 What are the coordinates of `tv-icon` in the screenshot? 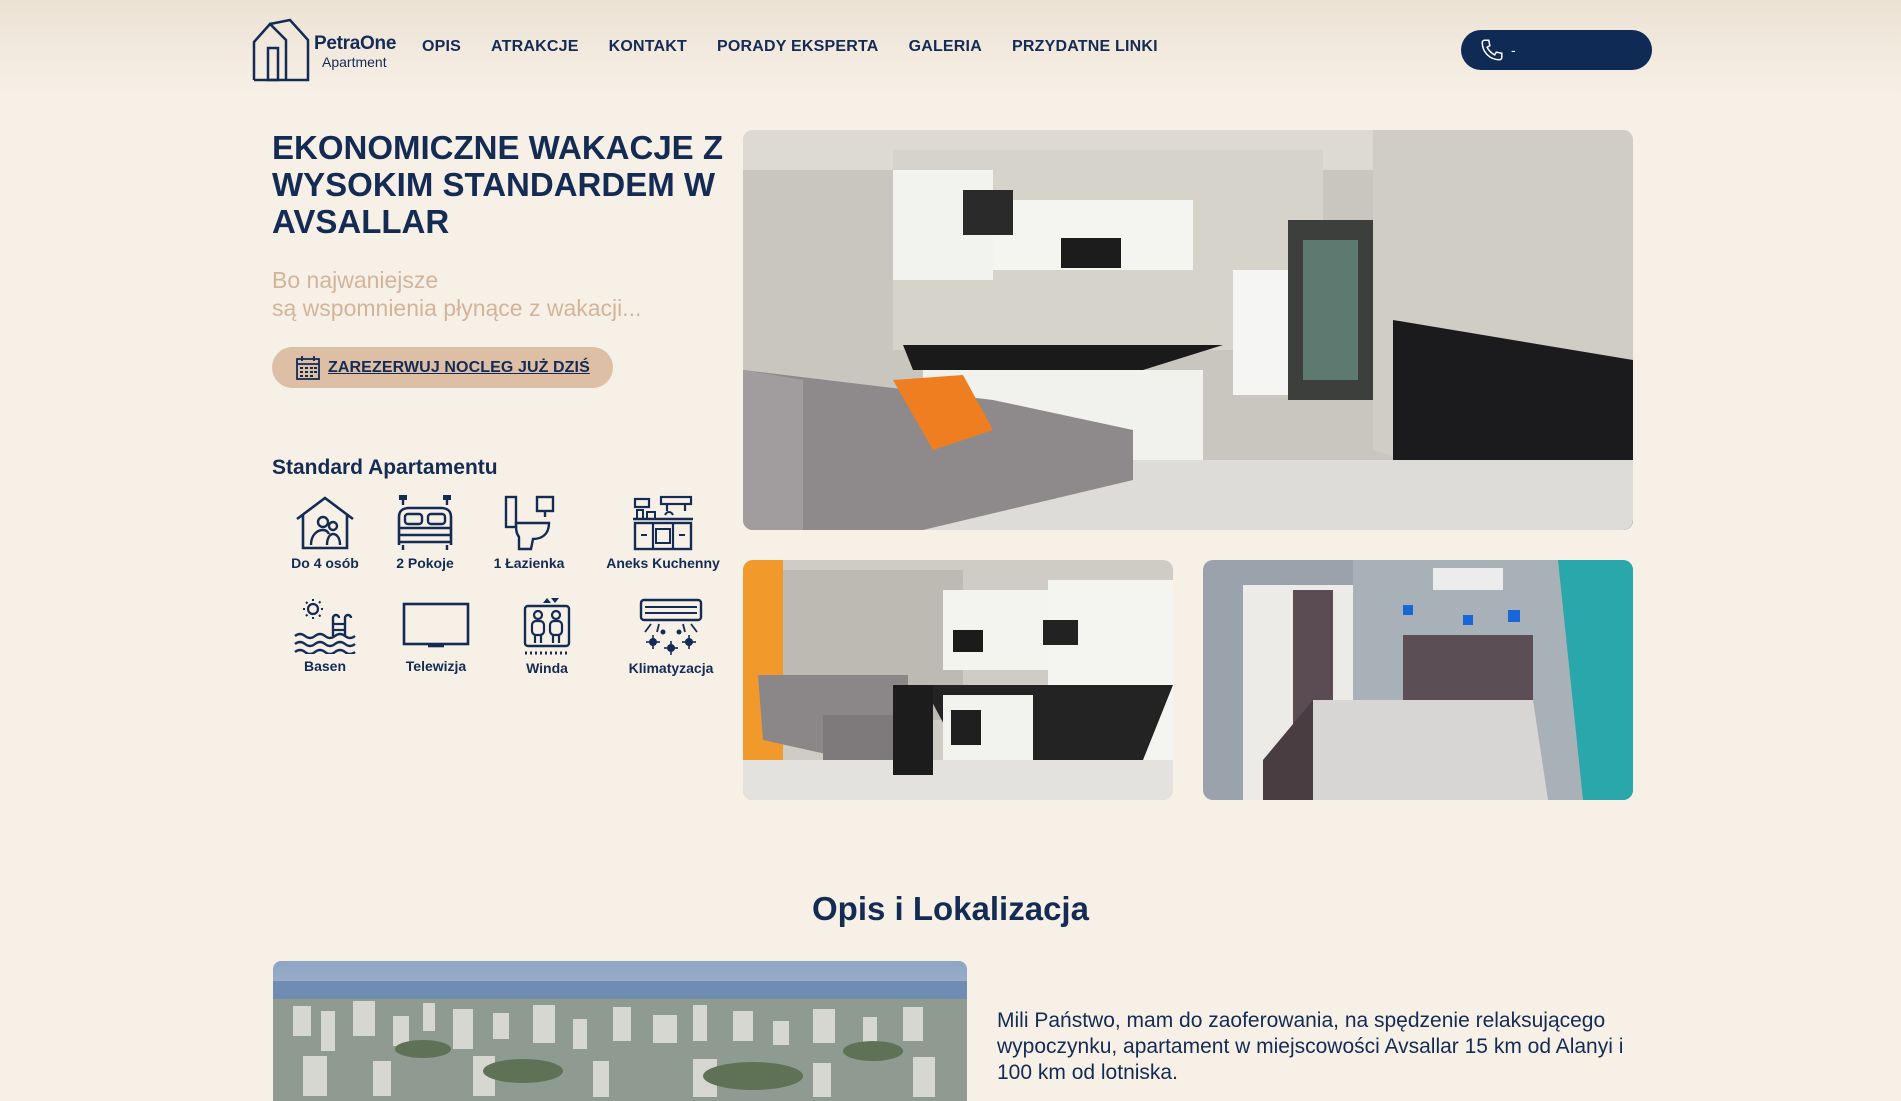 It's located at (436, 625).